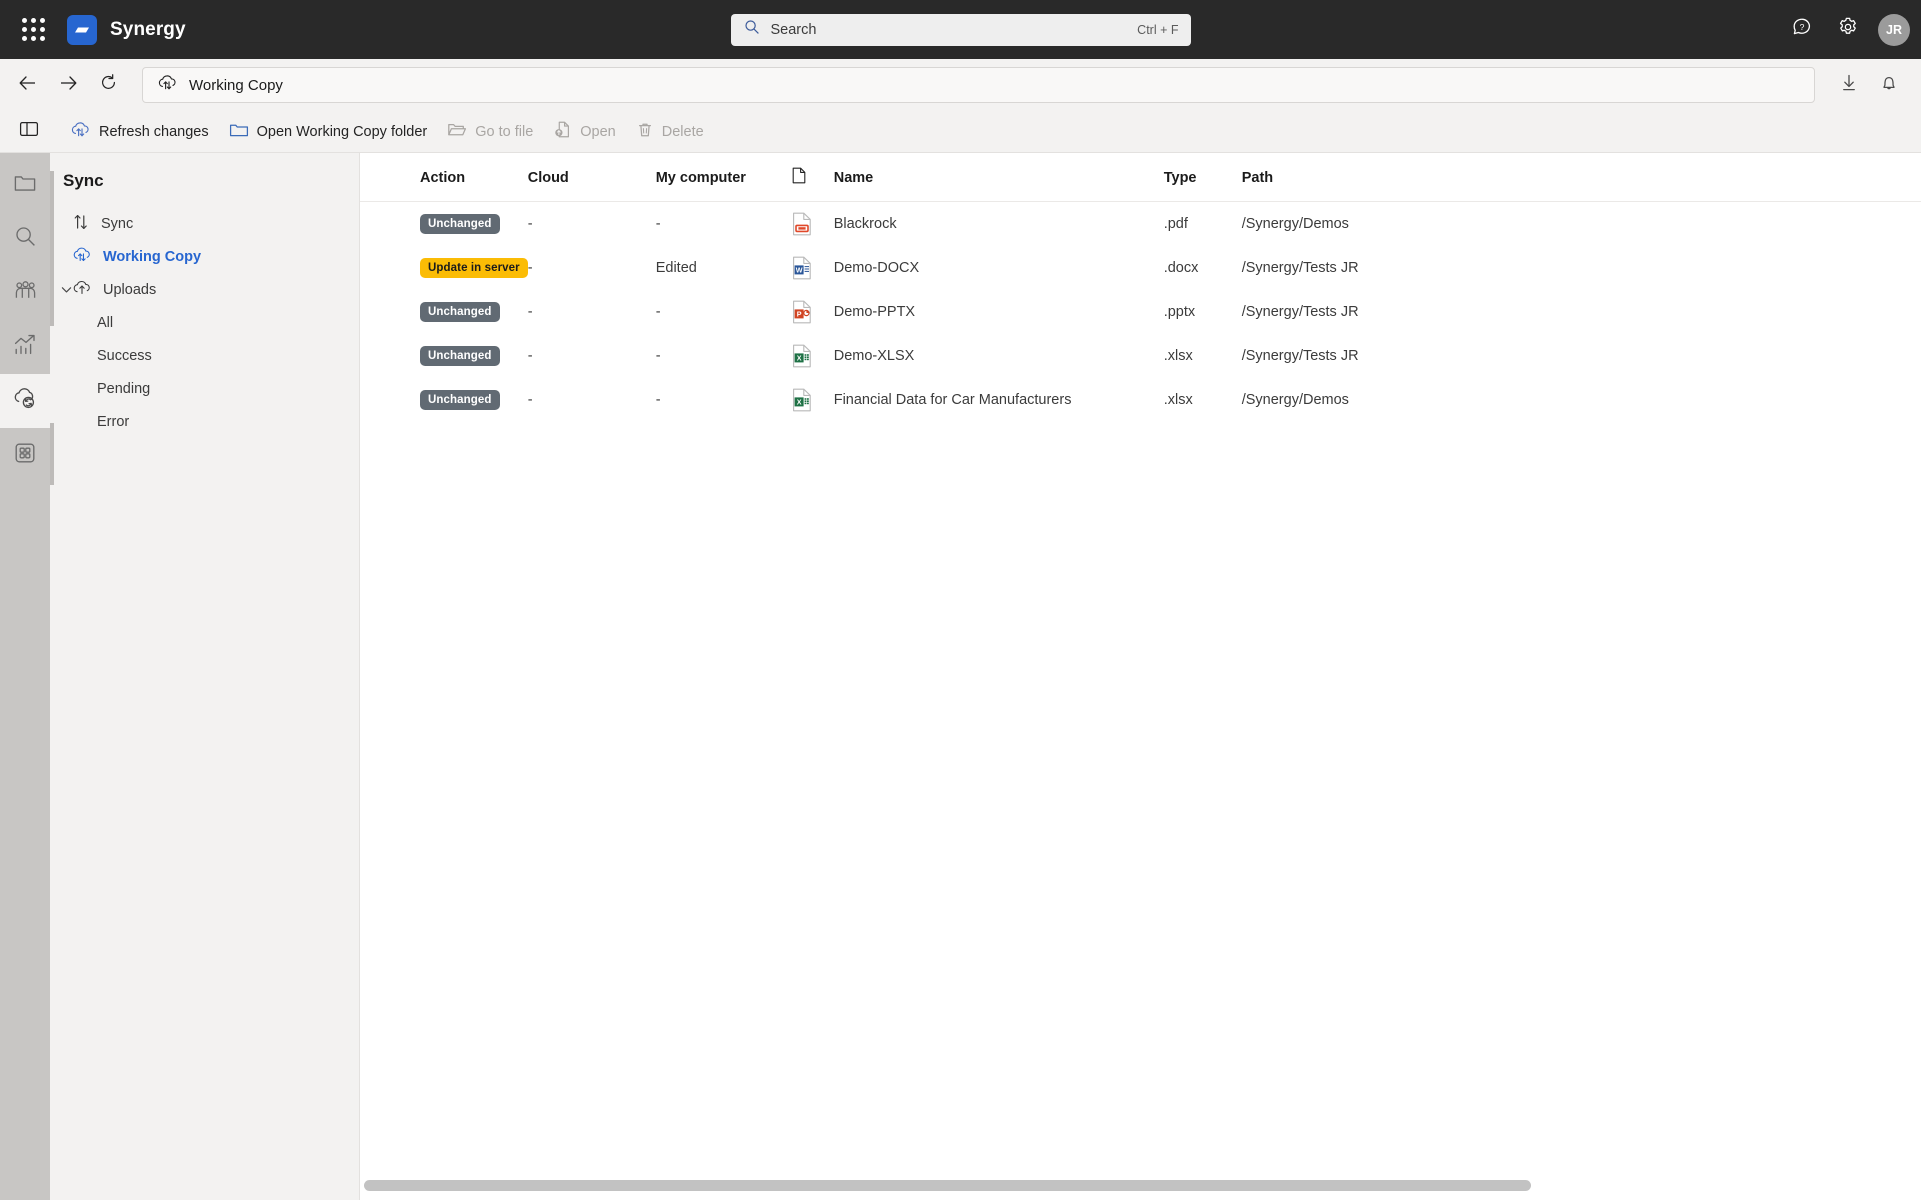 This screenshot has height=1200, width=1921. I want to click on open-working-copy-folder-button: Open Working Copy folder, so click(328, 131).